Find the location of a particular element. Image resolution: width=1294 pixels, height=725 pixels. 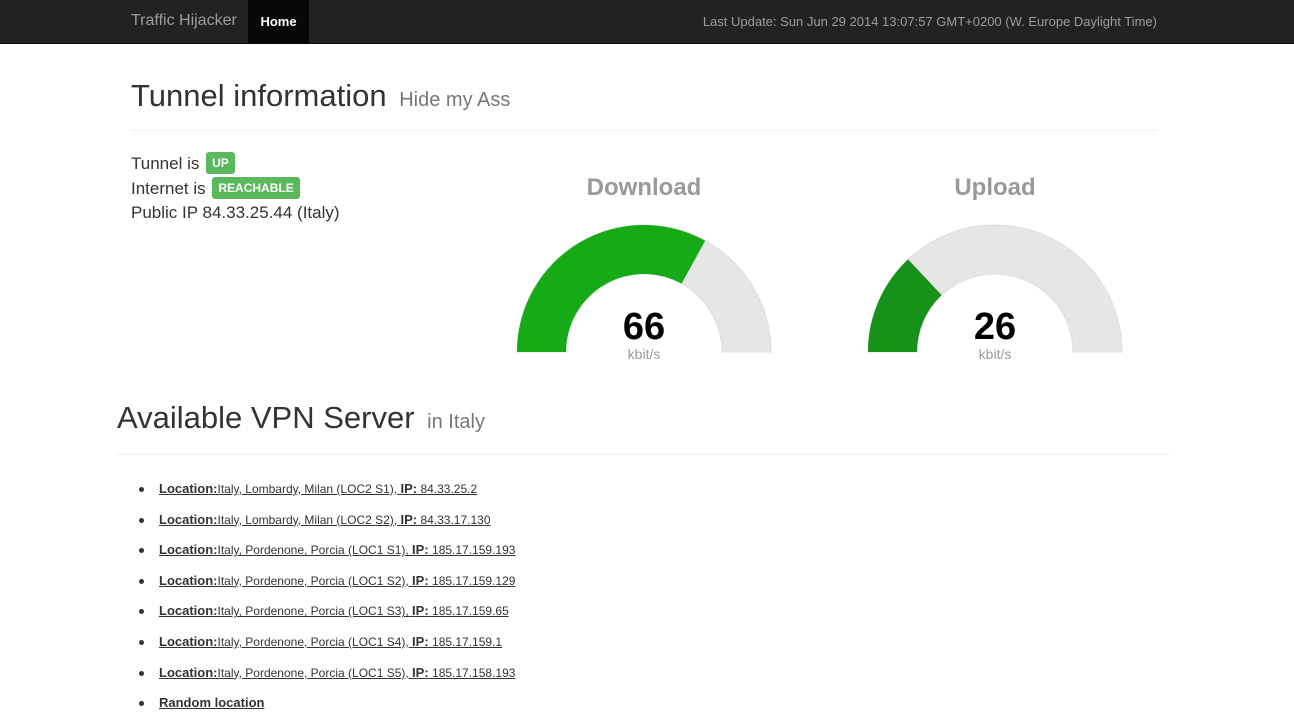

download-gauge-title: Download is located at coordinates (644, 187).